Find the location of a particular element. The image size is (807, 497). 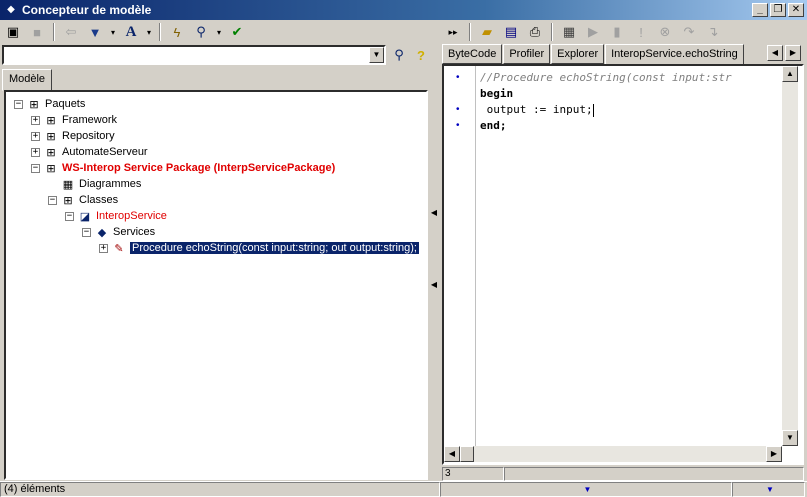

save-icon: ▤ is located at coordinates (511, 32).